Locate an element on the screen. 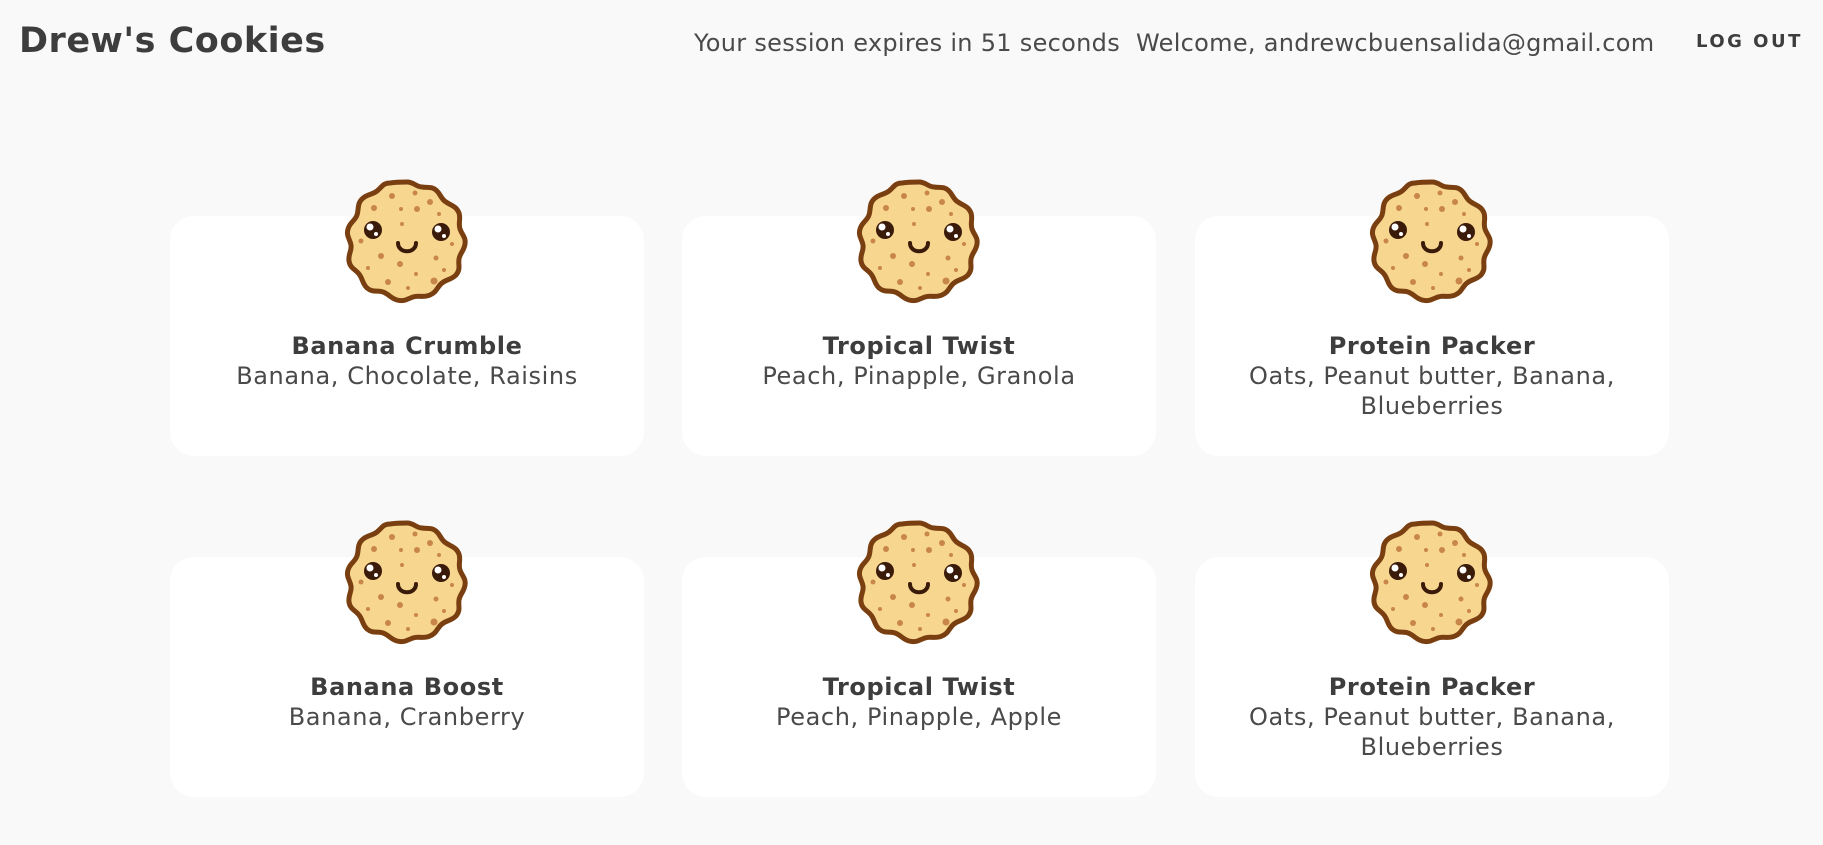  cookie-ingredients: Banana, Chocolate, Raisins is located at coordinates (407, 376).